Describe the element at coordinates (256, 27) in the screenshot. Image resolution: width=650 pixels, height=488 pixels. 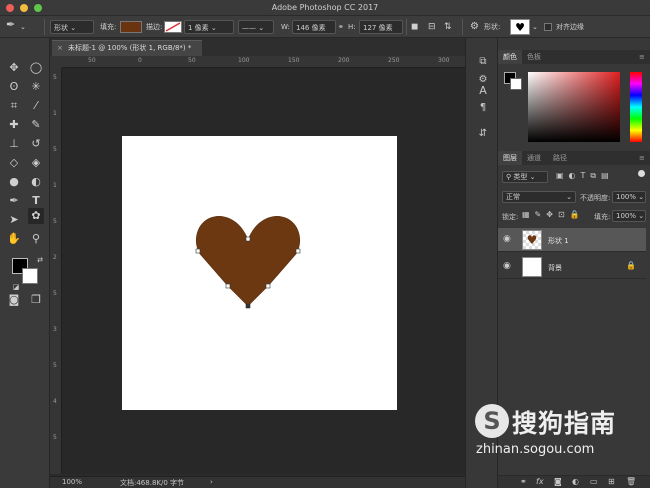
I see `stroke-style-select: —— ⌄` at that location.